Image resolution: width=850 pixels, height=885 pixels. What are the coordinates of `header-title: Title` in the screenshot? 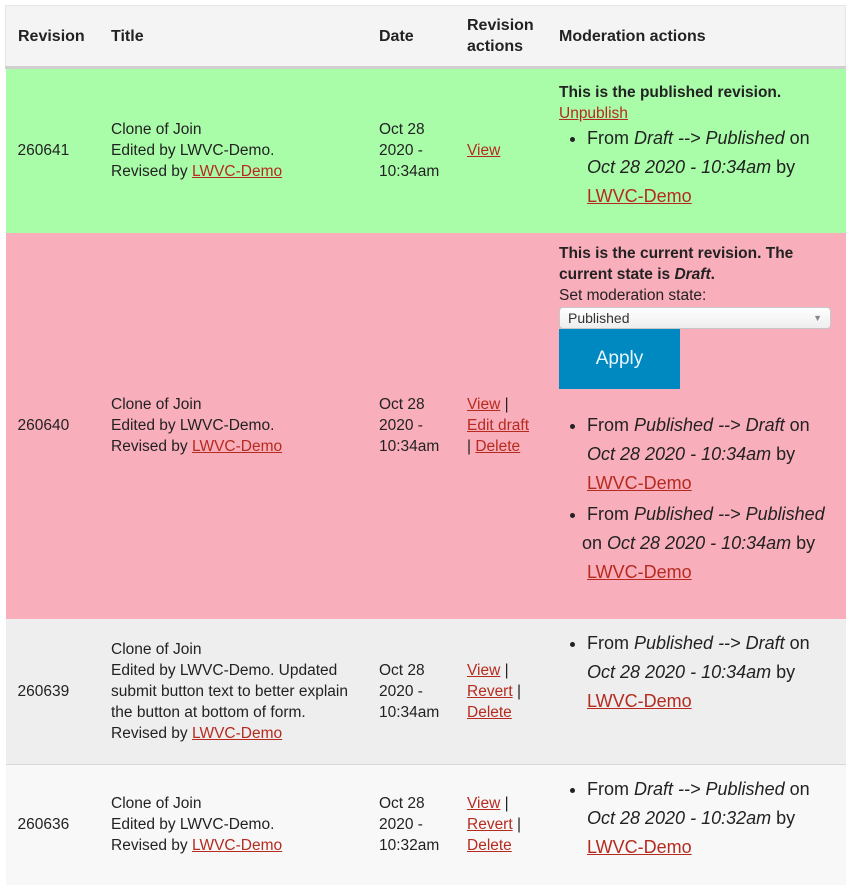 It's located at (233, 37).